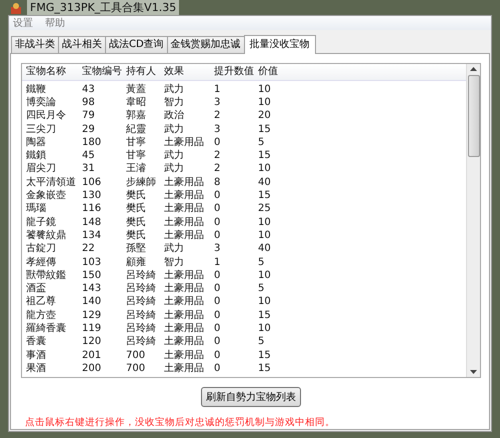  What do you see at coordinates (136, 90) in the screenshot?
I see `table-cell-text: 黃蓋` at bounding box center [136, 90].